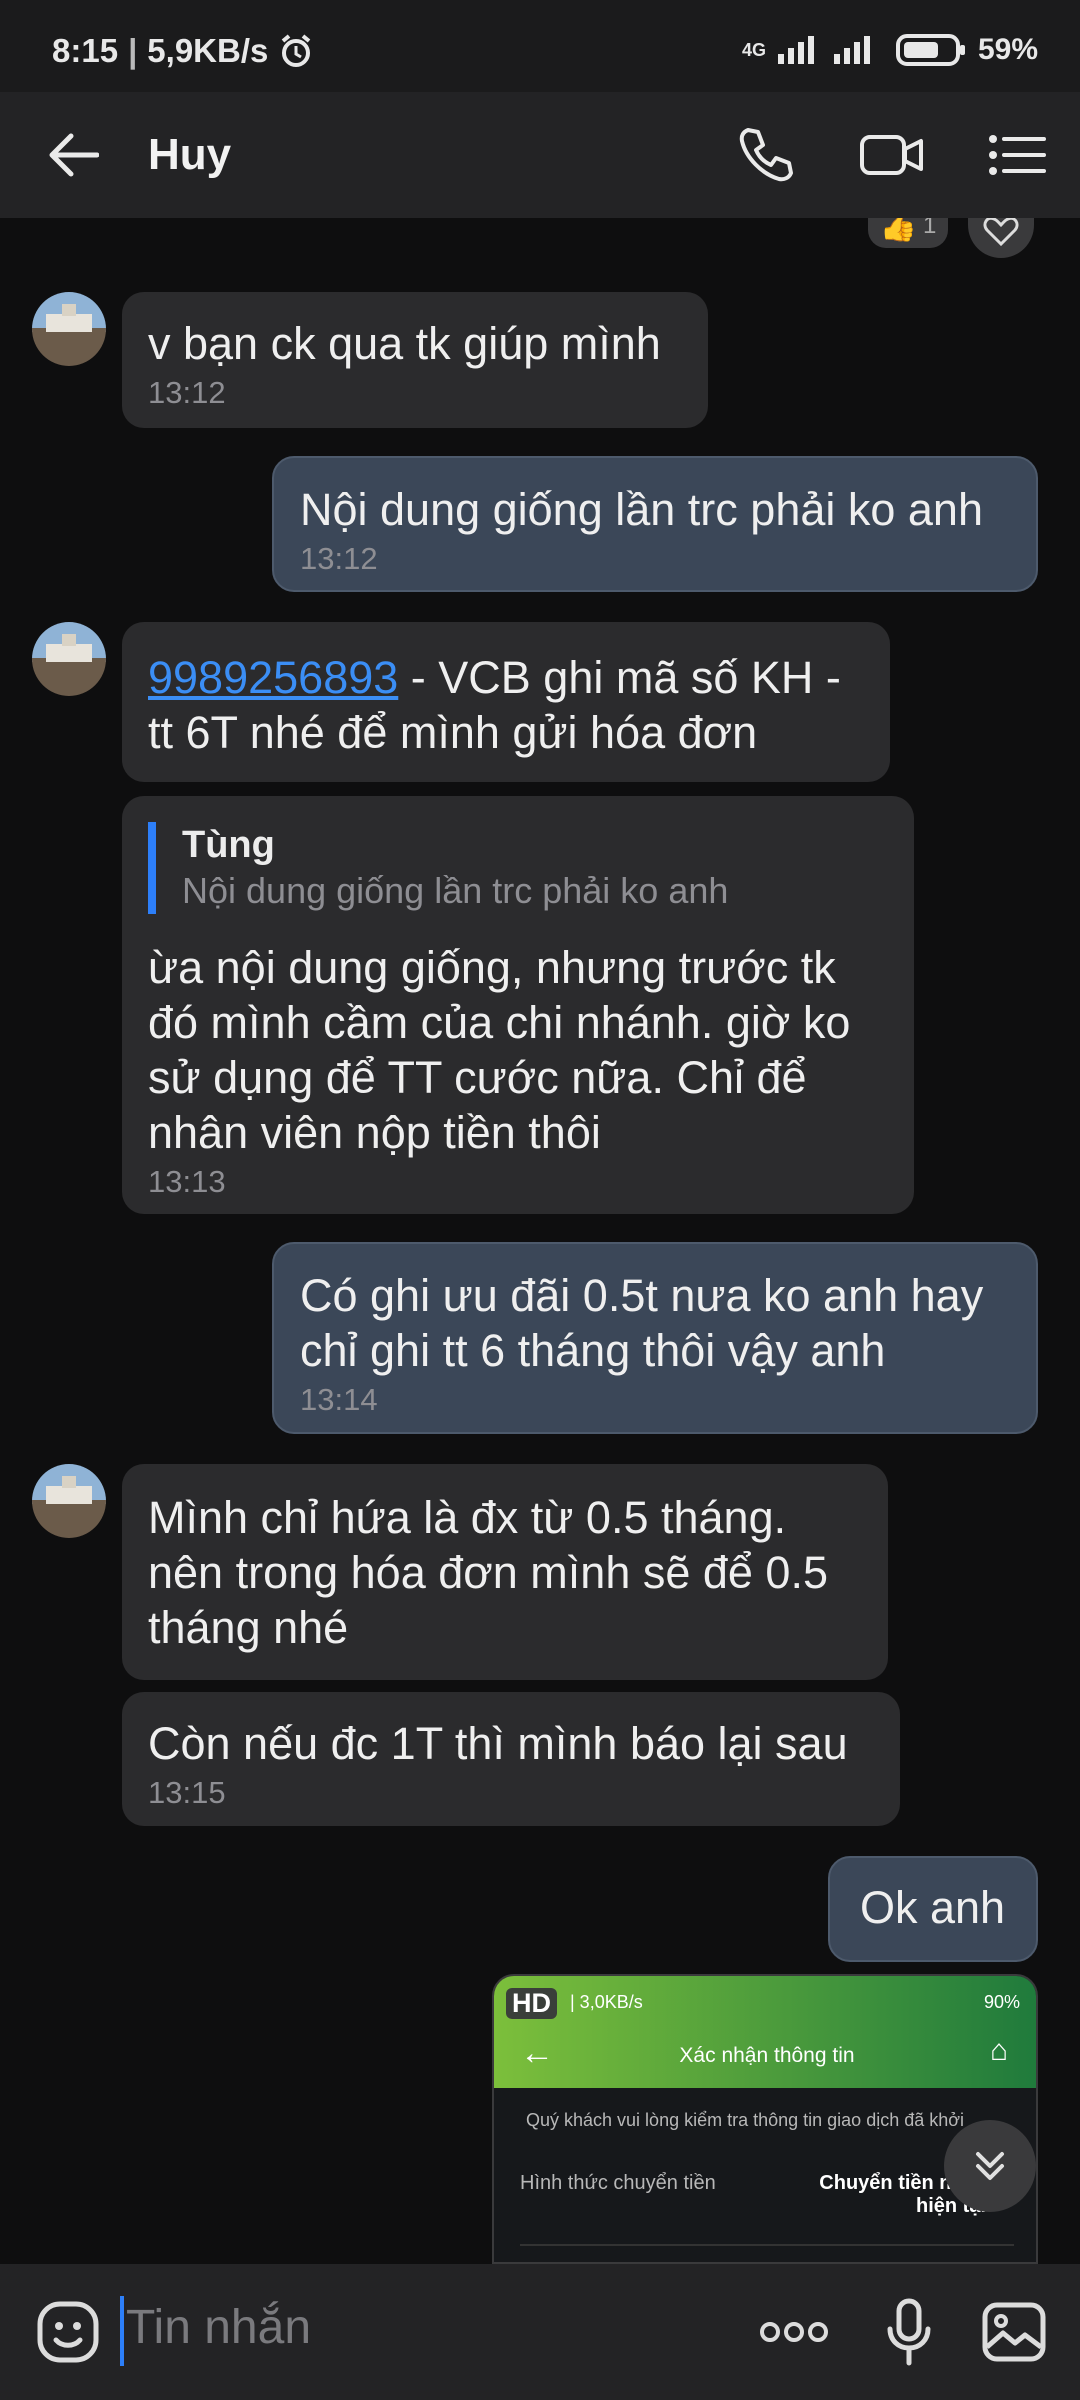 The width and height of the screenshot is (1080, 2400). What do you see at coordinates (85, 50) in the screenshot?
I see `status-time: 8:15` at bounding box center [85, 50].